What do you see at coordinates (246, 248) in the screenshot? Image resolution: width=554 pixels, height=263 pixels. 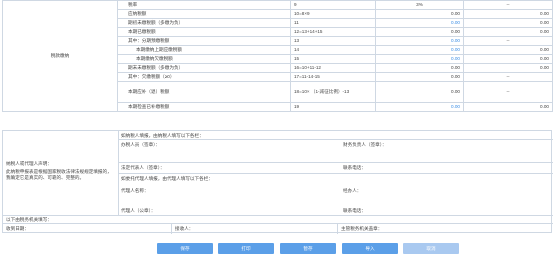 I see `print-button: 打印` at bounding box center [246, 248].